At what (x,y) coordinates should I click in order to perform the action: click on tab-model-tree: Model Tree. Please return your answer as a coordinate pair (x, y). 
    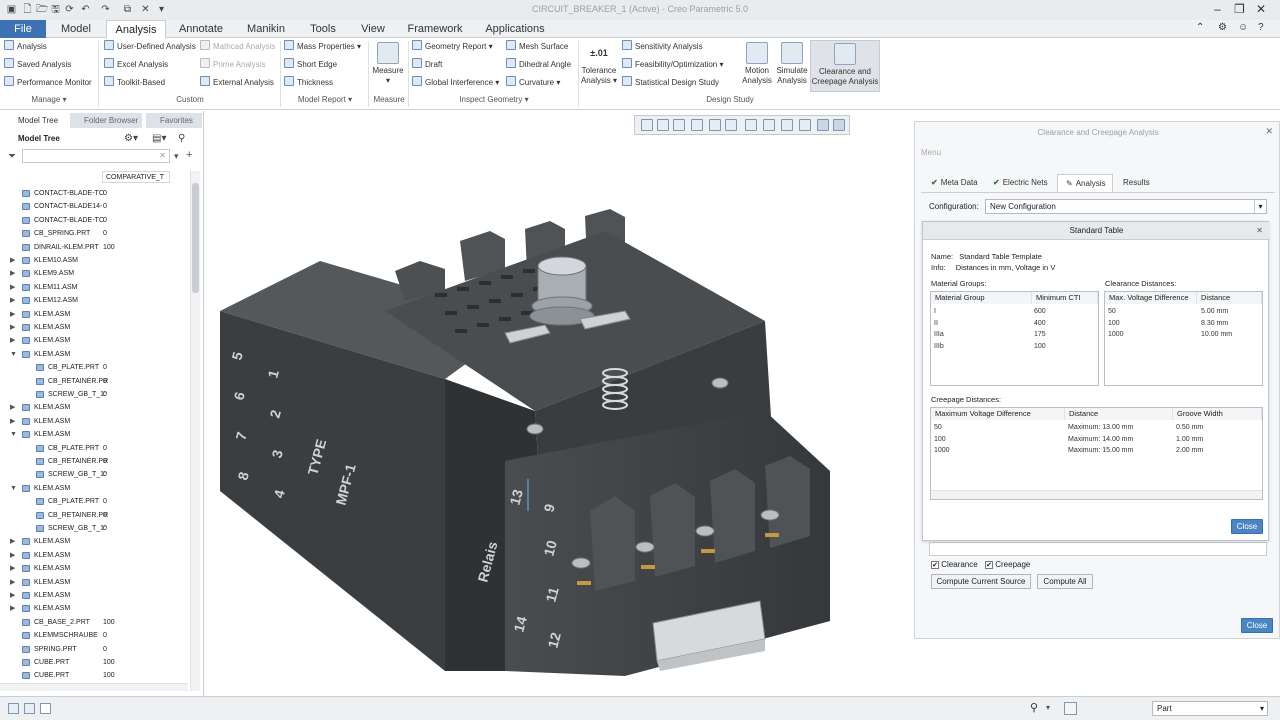
    Looking at the image, I should click on (35, 120).